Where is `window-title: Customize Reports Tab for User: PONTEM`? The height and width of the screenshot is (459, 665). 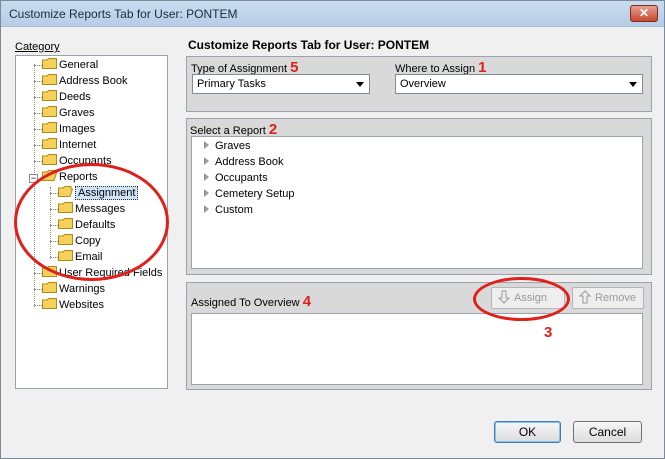
window-title: Customize Reports Tab for User: PONTEM is located at coordinates (123, 14).